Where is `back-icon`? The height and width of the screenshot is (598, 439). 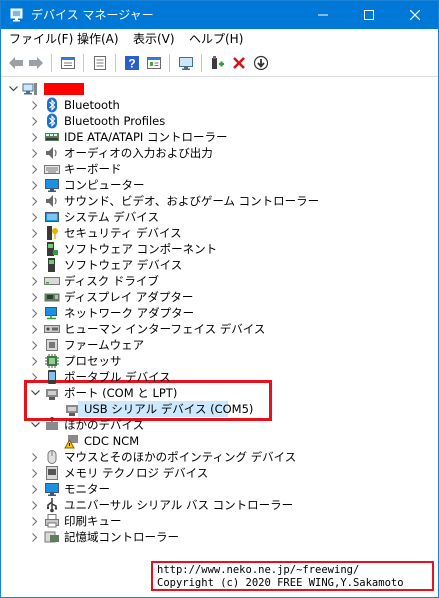 back-icon is located at coordinates (16, 63).